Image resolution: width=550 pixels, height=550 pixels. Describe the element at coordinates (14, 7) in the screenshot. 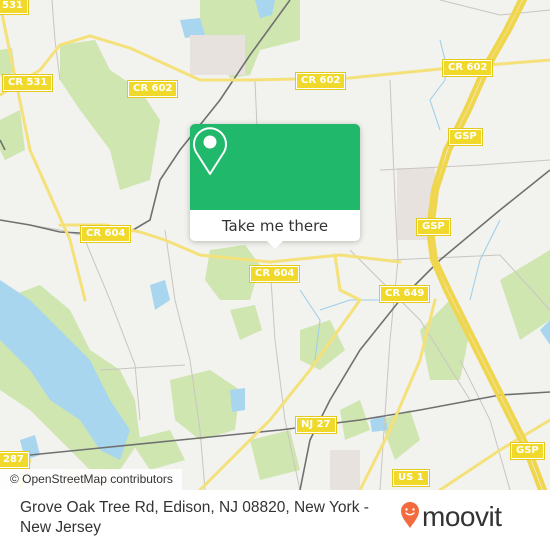

I see `road-label-cr531-top: 531` at that location.